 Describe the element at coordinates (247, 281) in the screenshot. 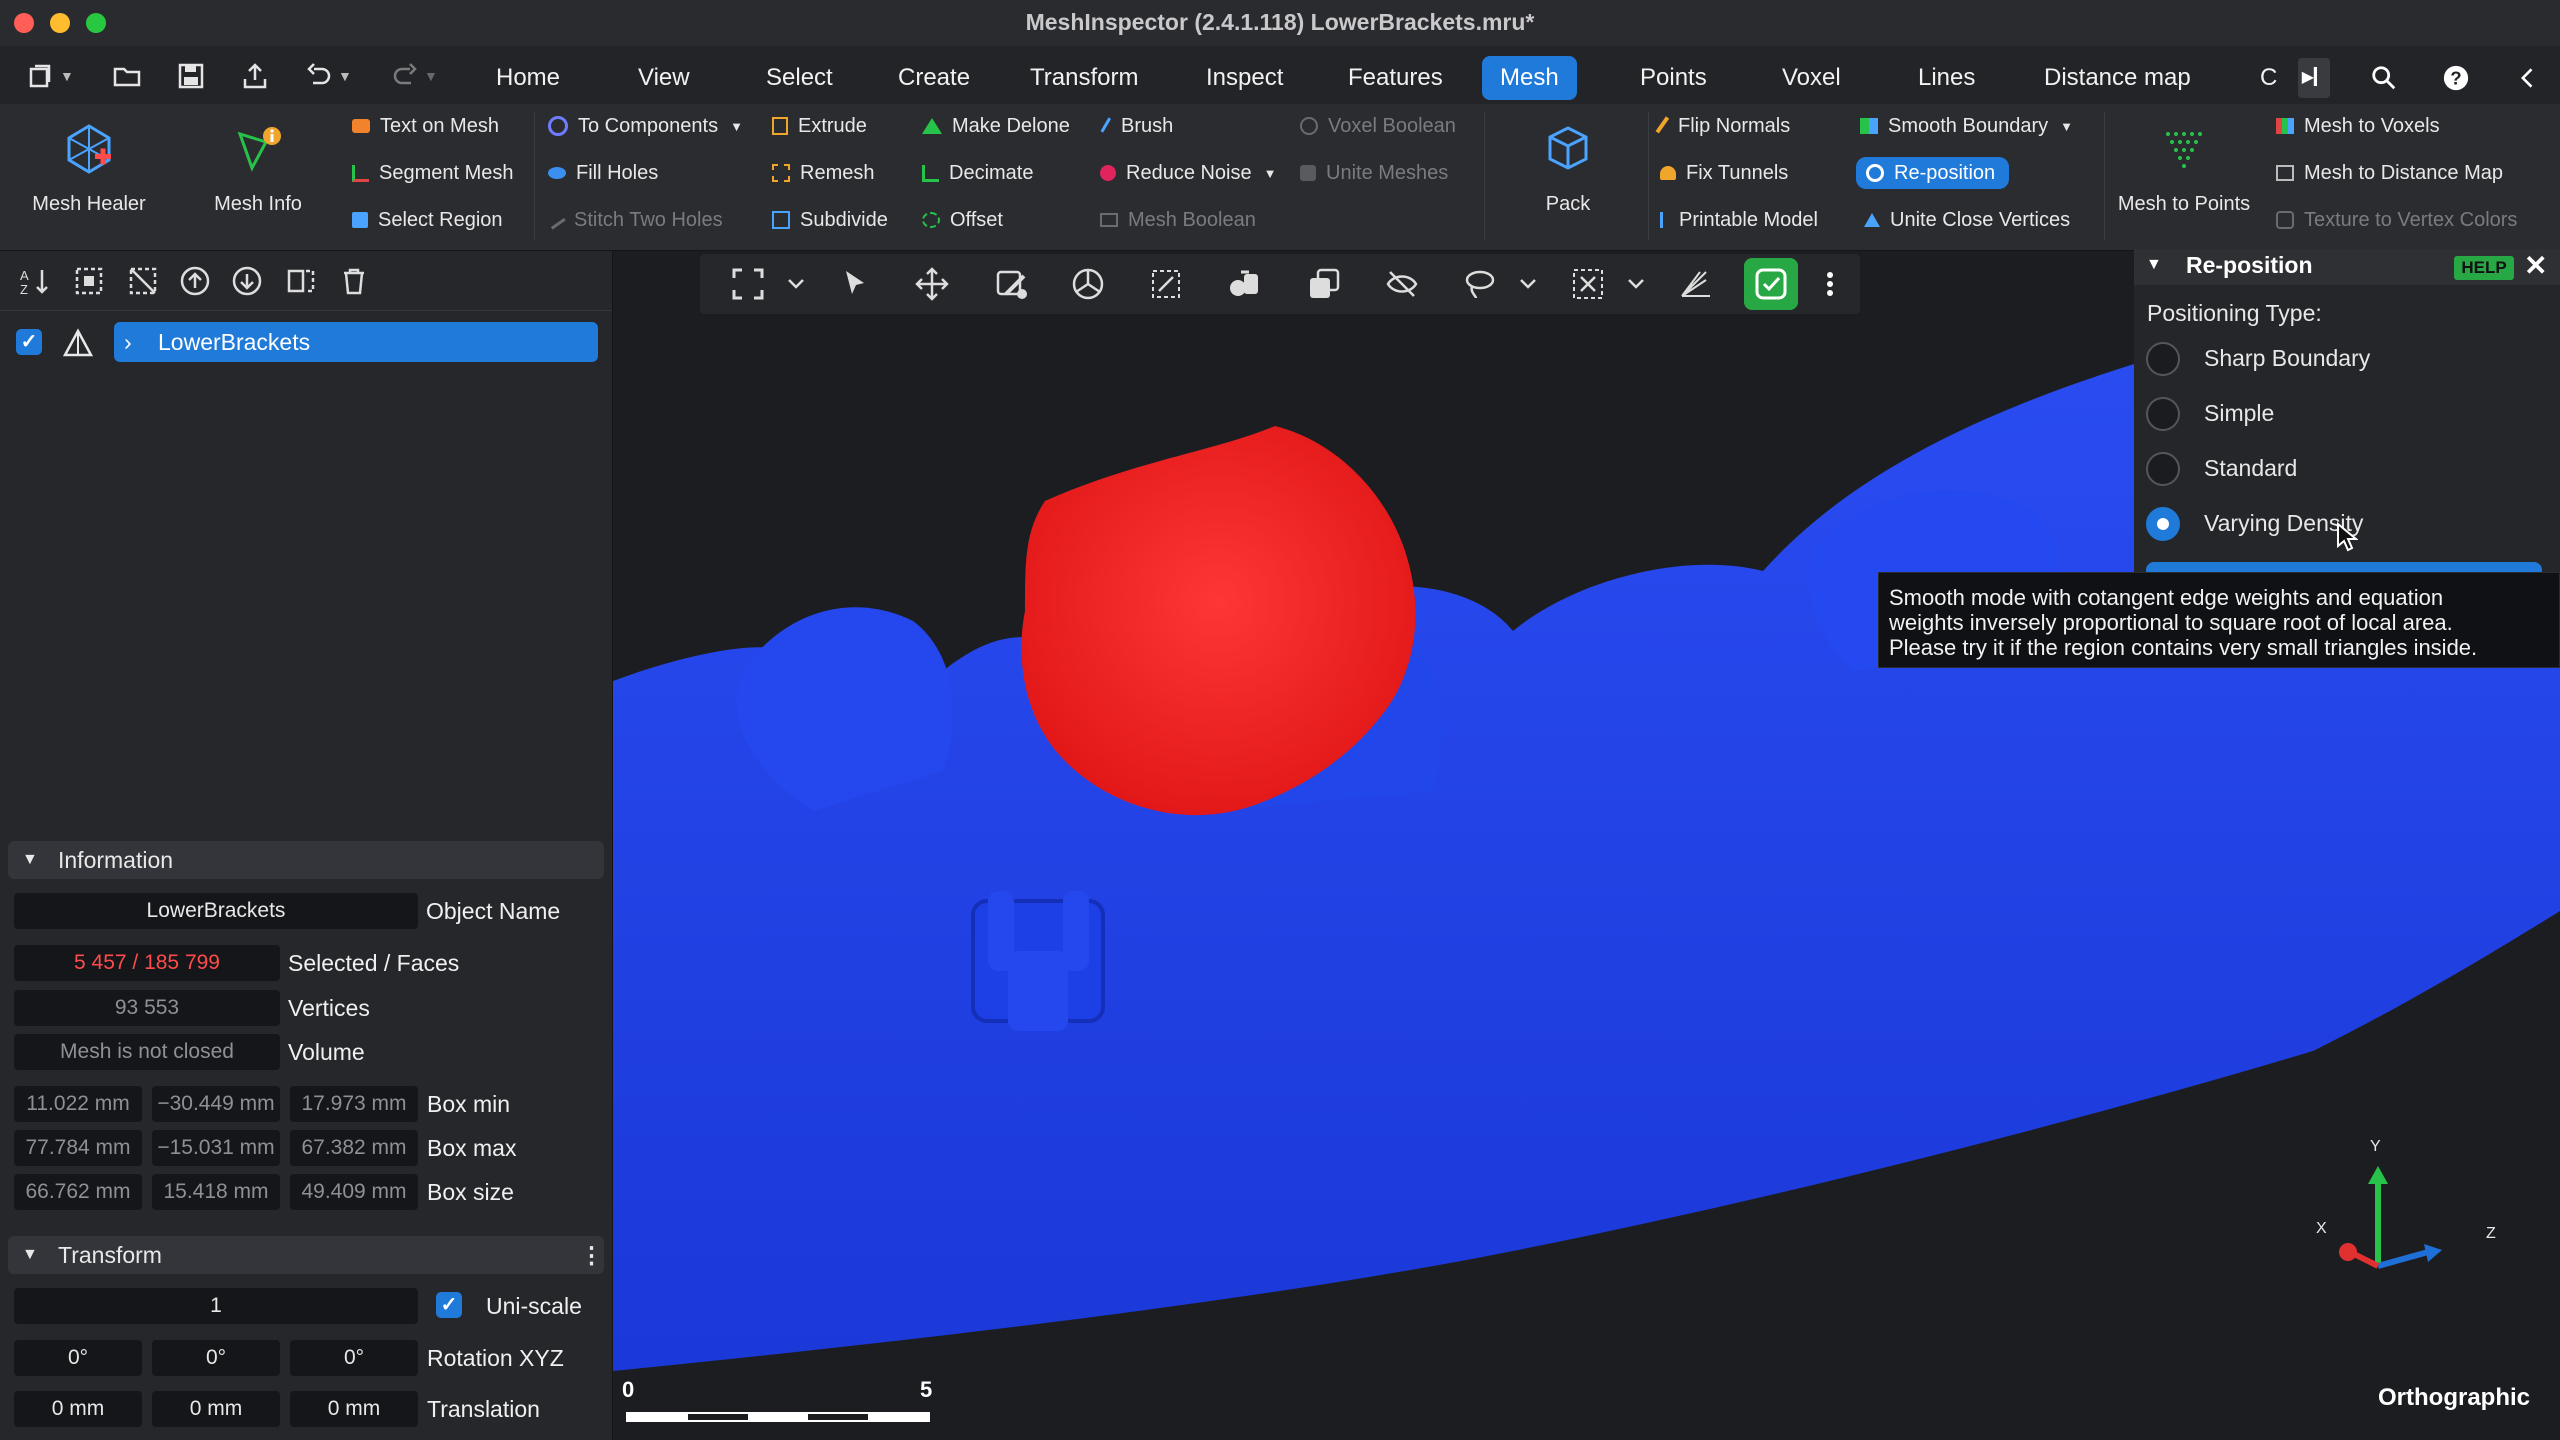

I see `move-down-button` at that location.